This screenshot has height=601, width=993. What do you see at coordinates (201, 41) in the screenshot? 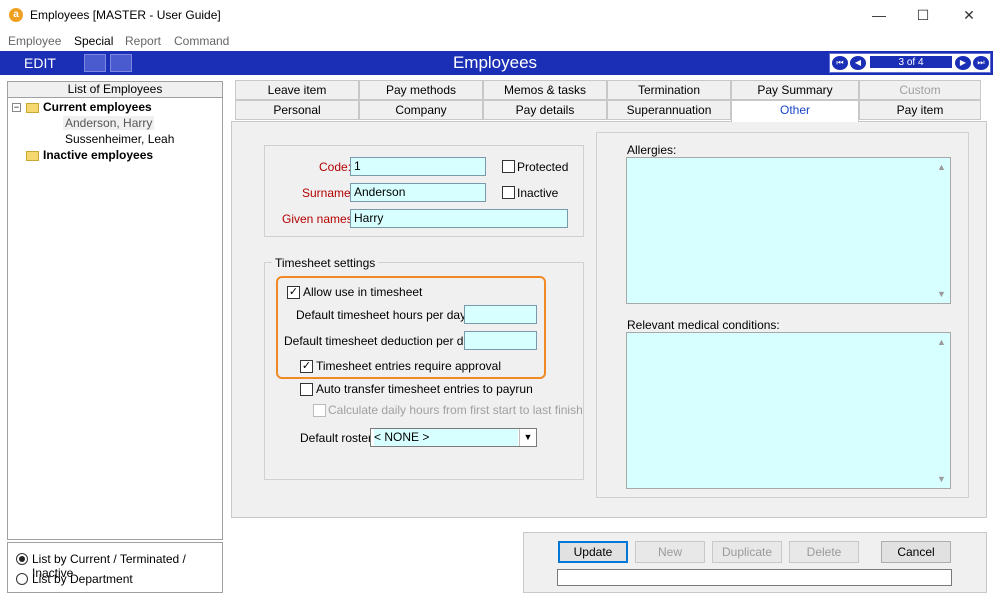
I see `menu-command: Command` at bounding box center [201, 41].